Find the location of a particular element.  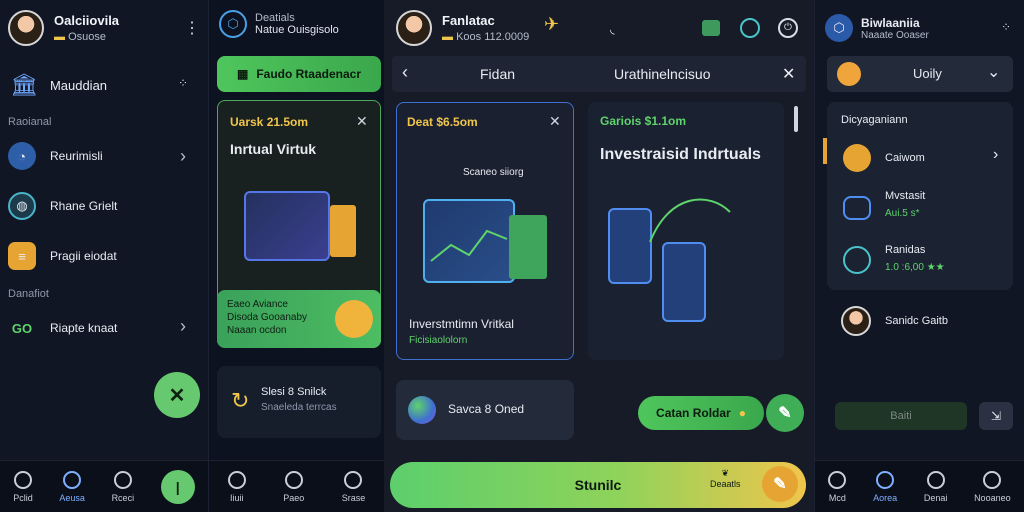

list-item-title: Ranidas is located at coordinates (905, 250).